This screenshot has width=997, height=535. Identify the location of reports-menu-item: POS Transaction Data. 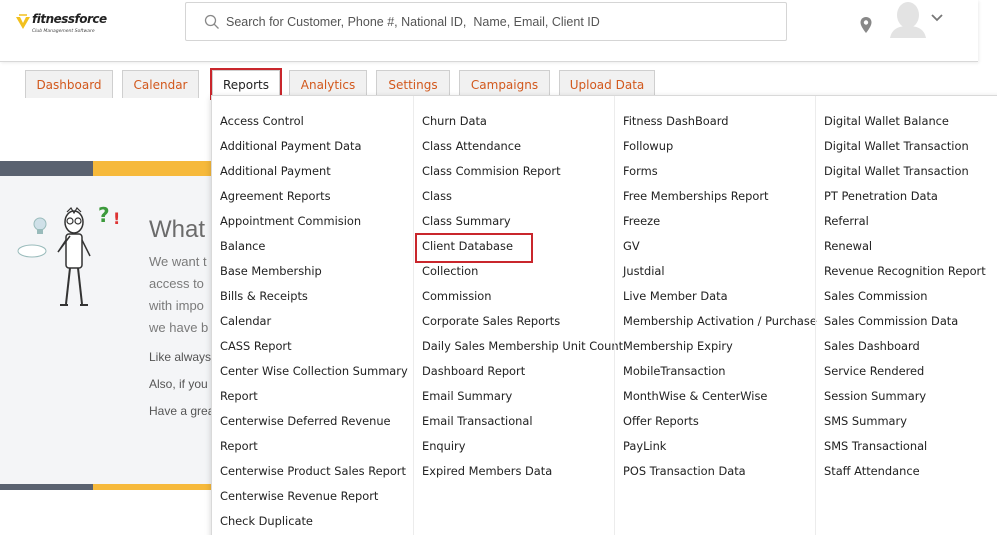
(684, 471).